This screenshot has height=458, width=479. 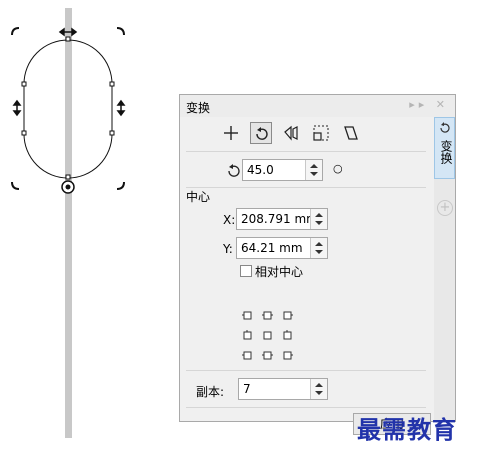 I want to click on mirror-icon, so click(x=291, y=133).